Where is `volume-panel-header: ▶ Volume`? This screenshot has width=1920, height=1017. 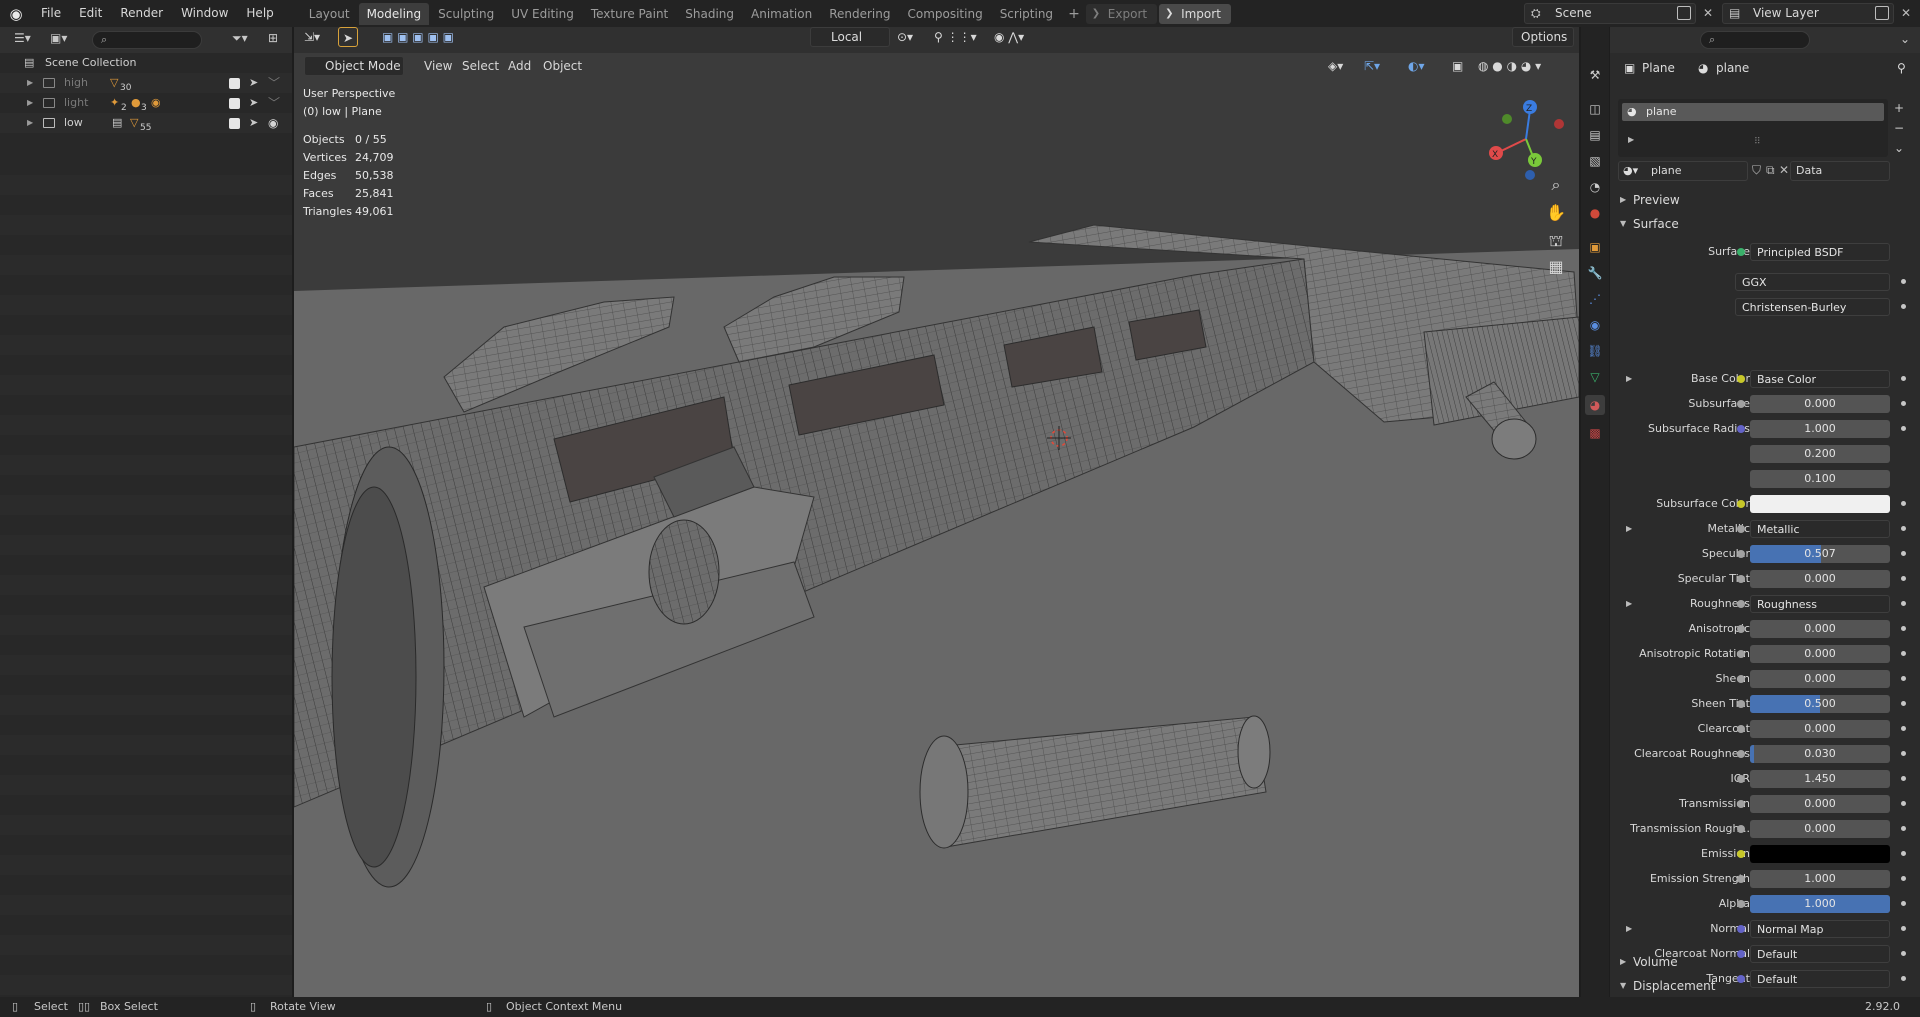
volume-panel-header: ▶ Volume is located at coordinates (1765, 962).